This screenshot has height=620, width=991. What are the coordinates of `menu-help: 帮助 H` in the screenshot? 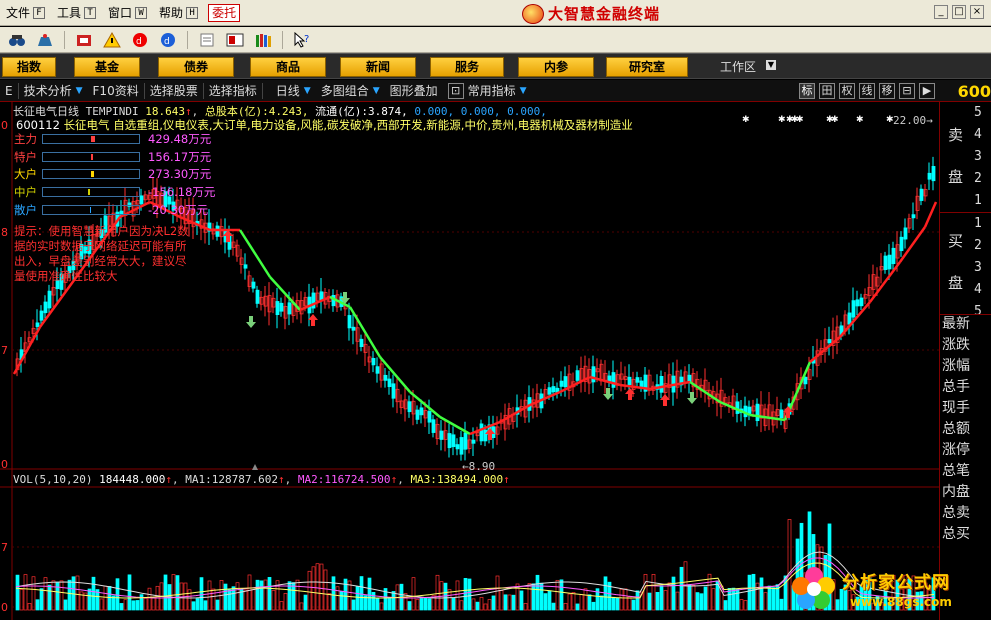 It's located at (178, 13).